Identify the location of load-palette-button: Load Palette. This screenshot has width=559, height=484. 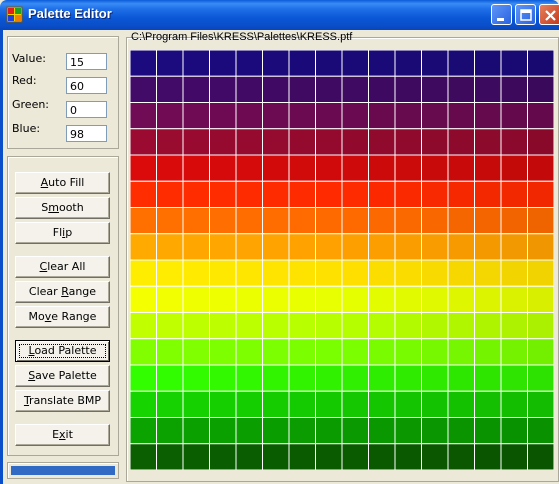
(62, 351).